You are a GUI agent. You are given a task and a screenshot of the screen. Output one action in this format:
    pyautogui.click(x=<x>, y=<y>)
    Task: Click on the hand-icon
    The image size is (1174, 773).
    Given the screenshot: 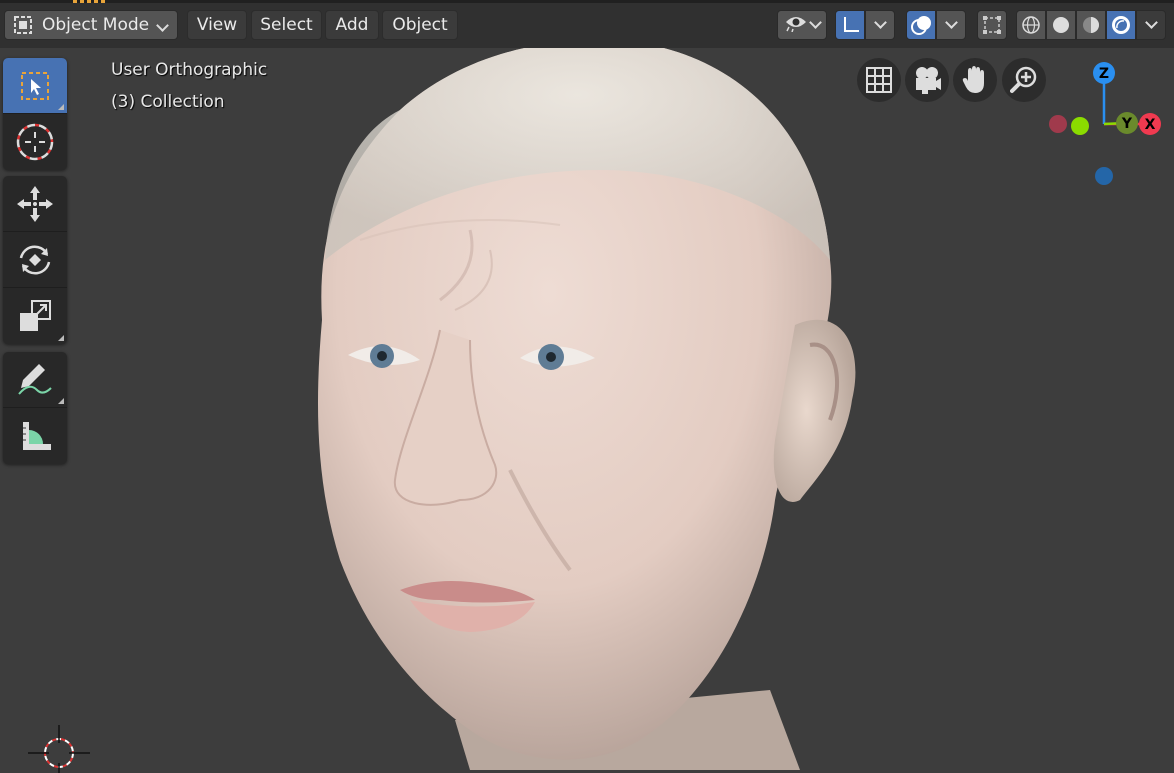 What is the action you would take?
    pyautogui.click(x=973, y=79)
    